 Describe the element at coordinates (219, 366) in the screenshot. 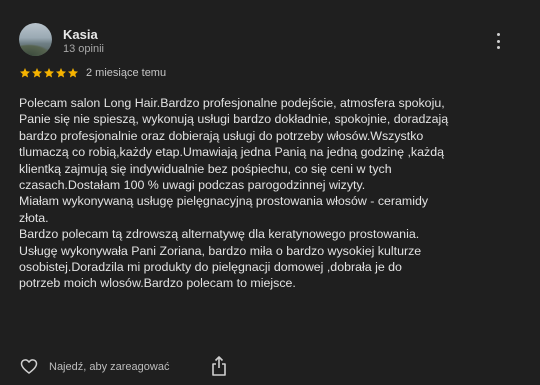

I see `share-icon` at that location.